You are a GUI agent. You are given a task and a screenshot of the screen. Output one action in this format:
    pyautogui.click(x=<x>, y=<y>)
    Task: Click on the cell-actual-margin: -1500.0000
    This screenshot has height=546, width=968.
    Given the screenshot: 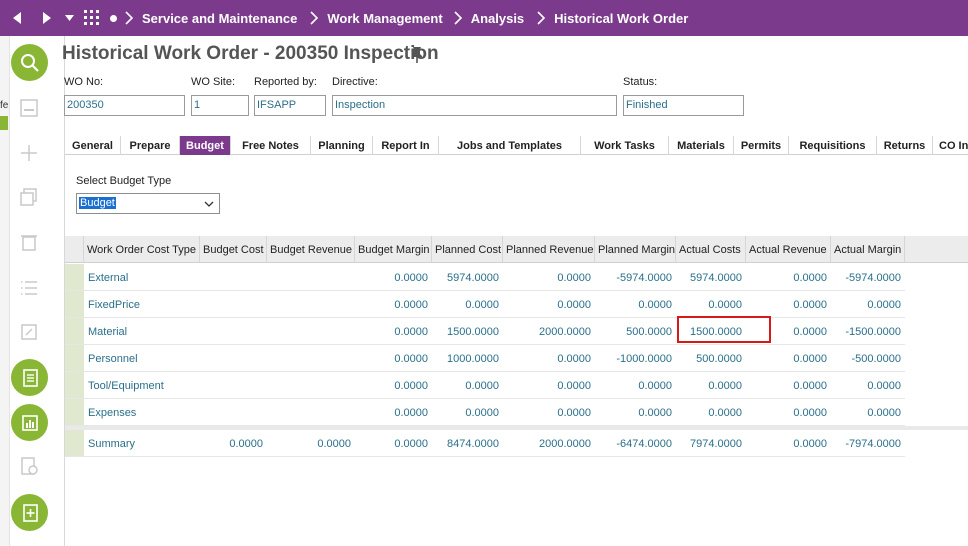 What is the action you would take?
    pyautogui.click(x=868, y=331)
    